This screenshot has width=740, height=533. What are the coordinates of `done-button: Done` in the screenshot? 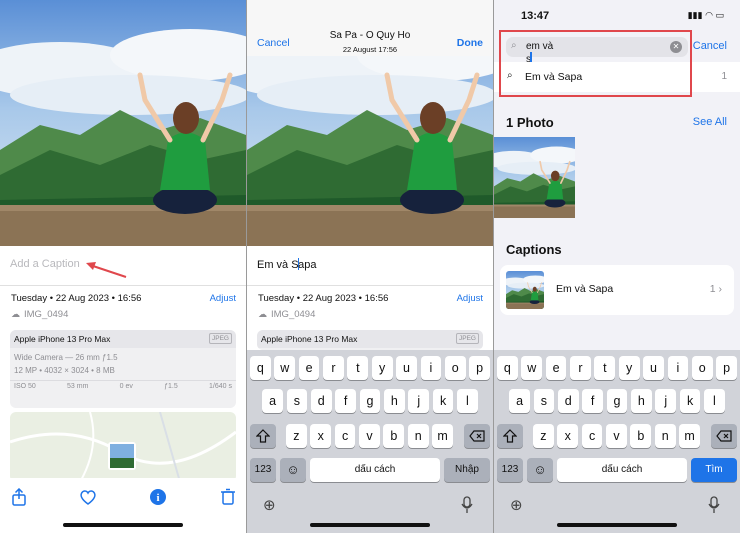 It's located at (470, 43).